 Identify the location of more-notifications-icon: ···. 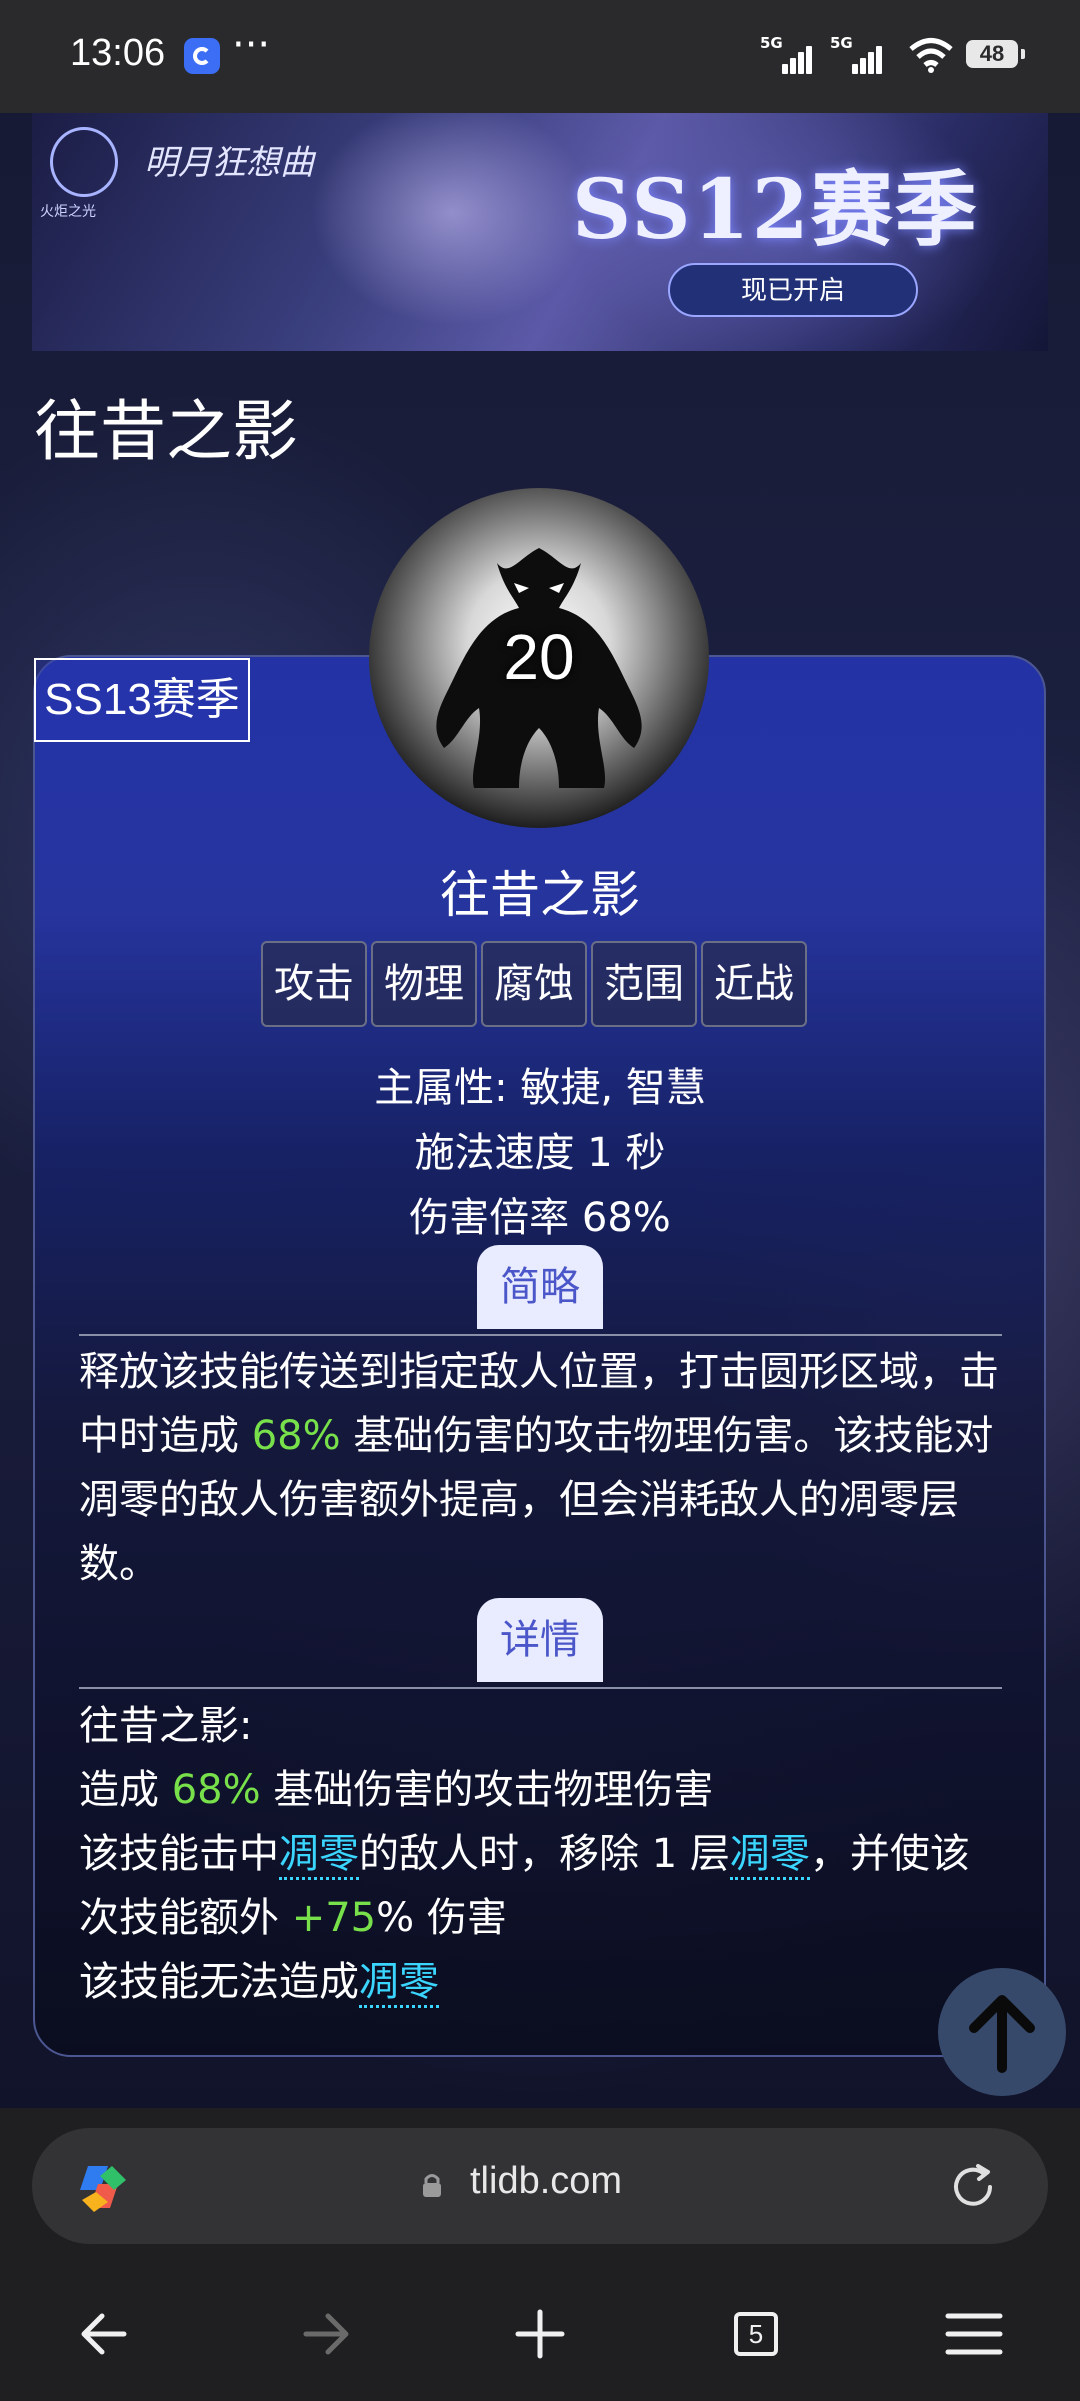
(251, 45).